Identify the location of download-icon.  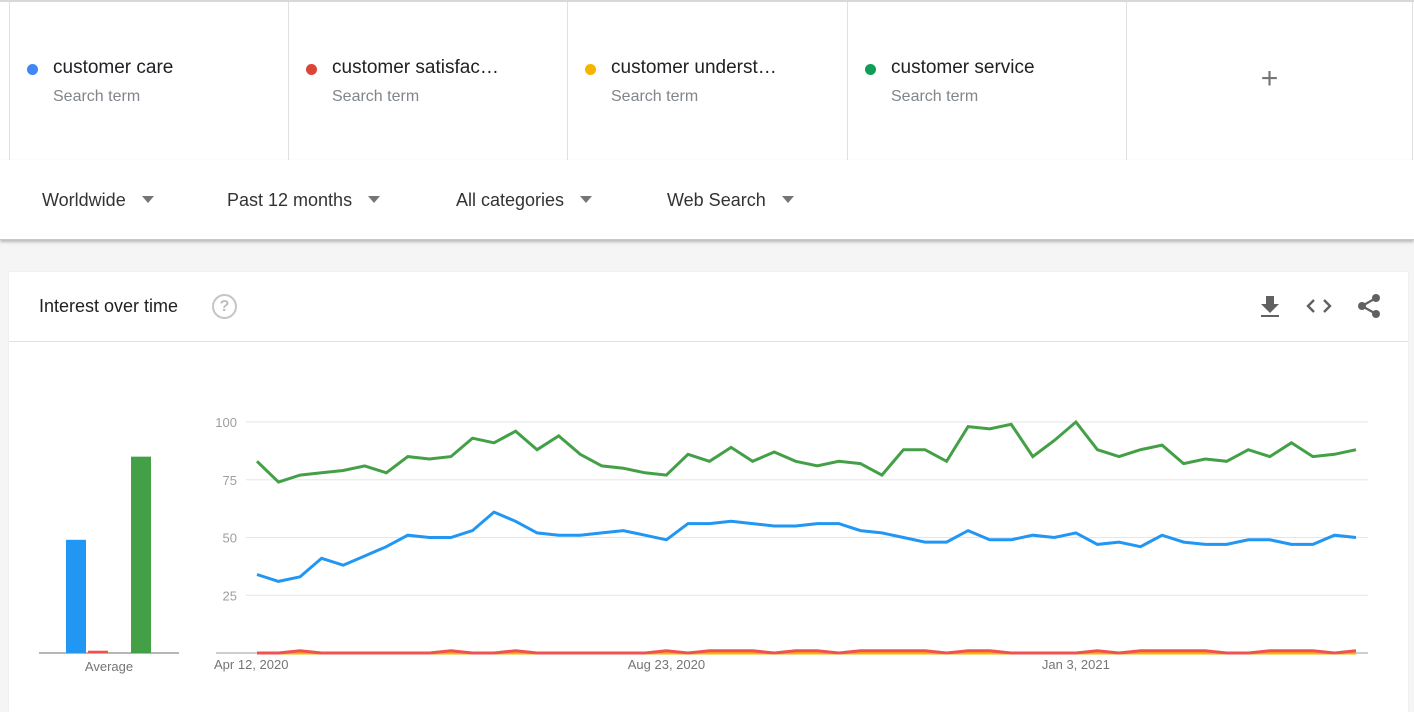
(1270, 306).